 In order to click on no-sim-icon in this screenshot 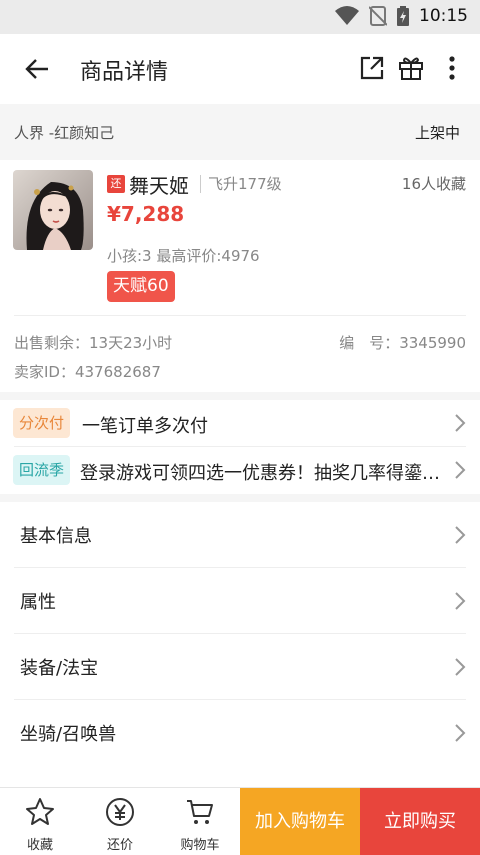, I will do `click(378, 16)`.